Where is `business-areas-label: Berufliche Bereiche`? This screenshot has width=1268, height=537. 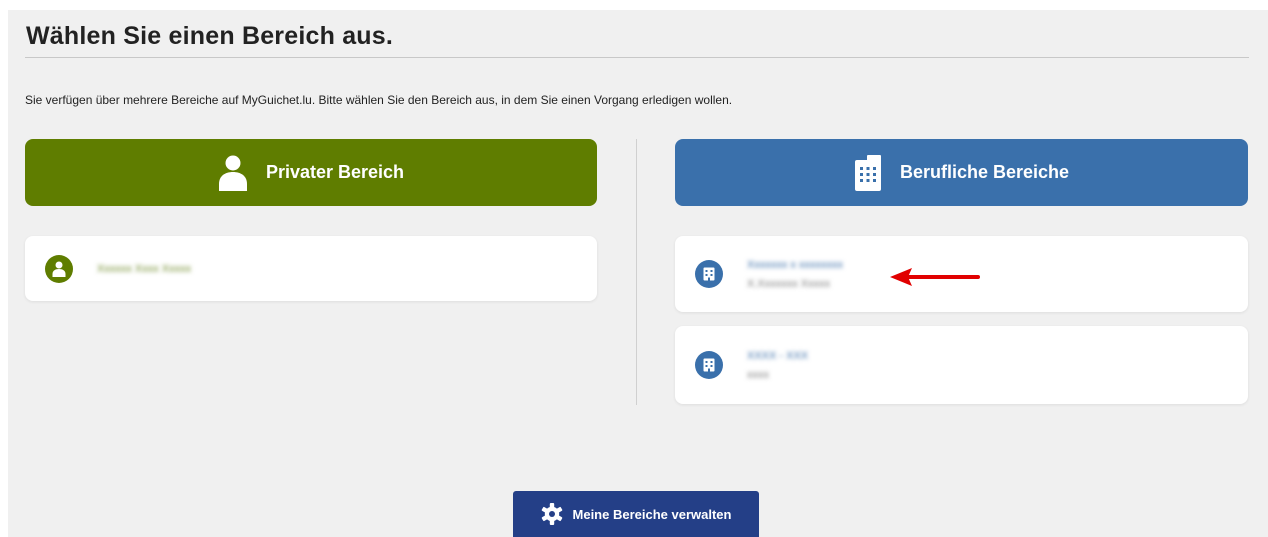
business-areas-label: Berufliche Bereiche is located at coordinates (984, 172).